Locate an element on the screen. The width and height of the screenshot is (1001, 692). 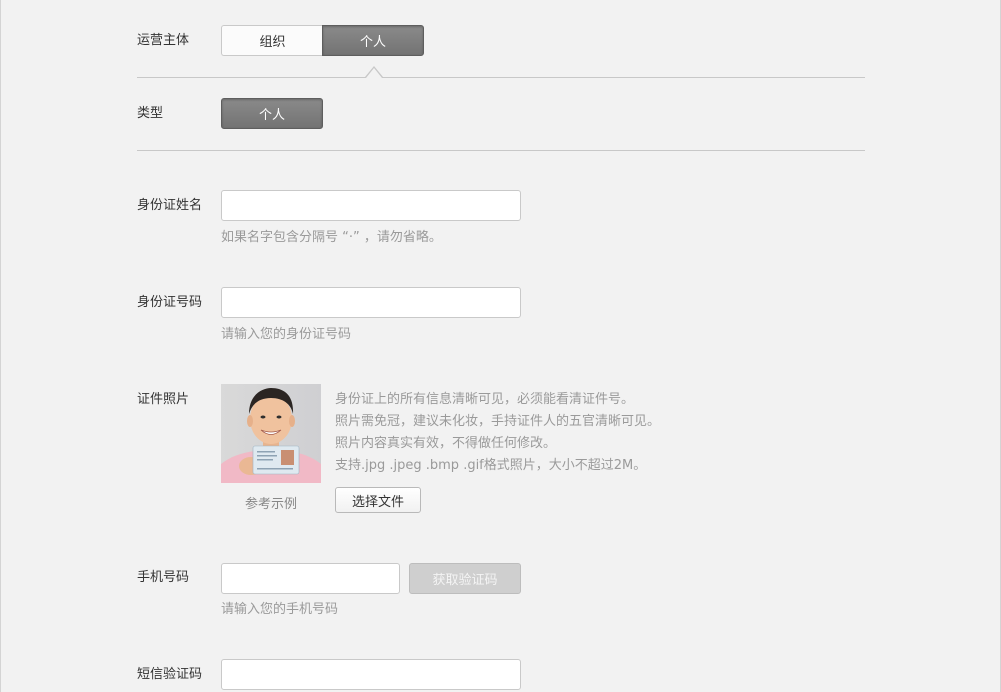
section-divider-top is located at coordinates (501, 77).